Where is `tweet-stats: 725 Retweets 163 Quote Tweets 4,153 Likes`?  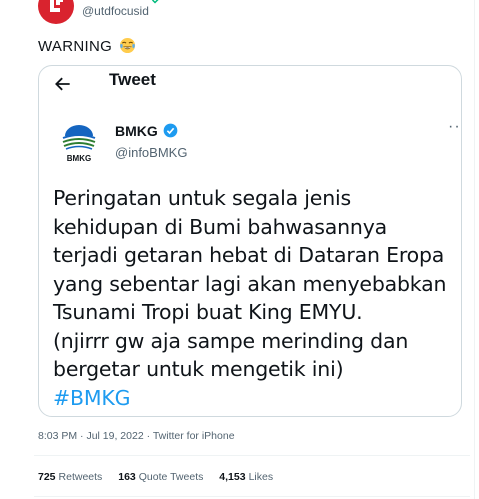 tweet-stats: 725 Retweets 163 Quote Tweets 4,153 Likes is located at coordinates (155, 477).